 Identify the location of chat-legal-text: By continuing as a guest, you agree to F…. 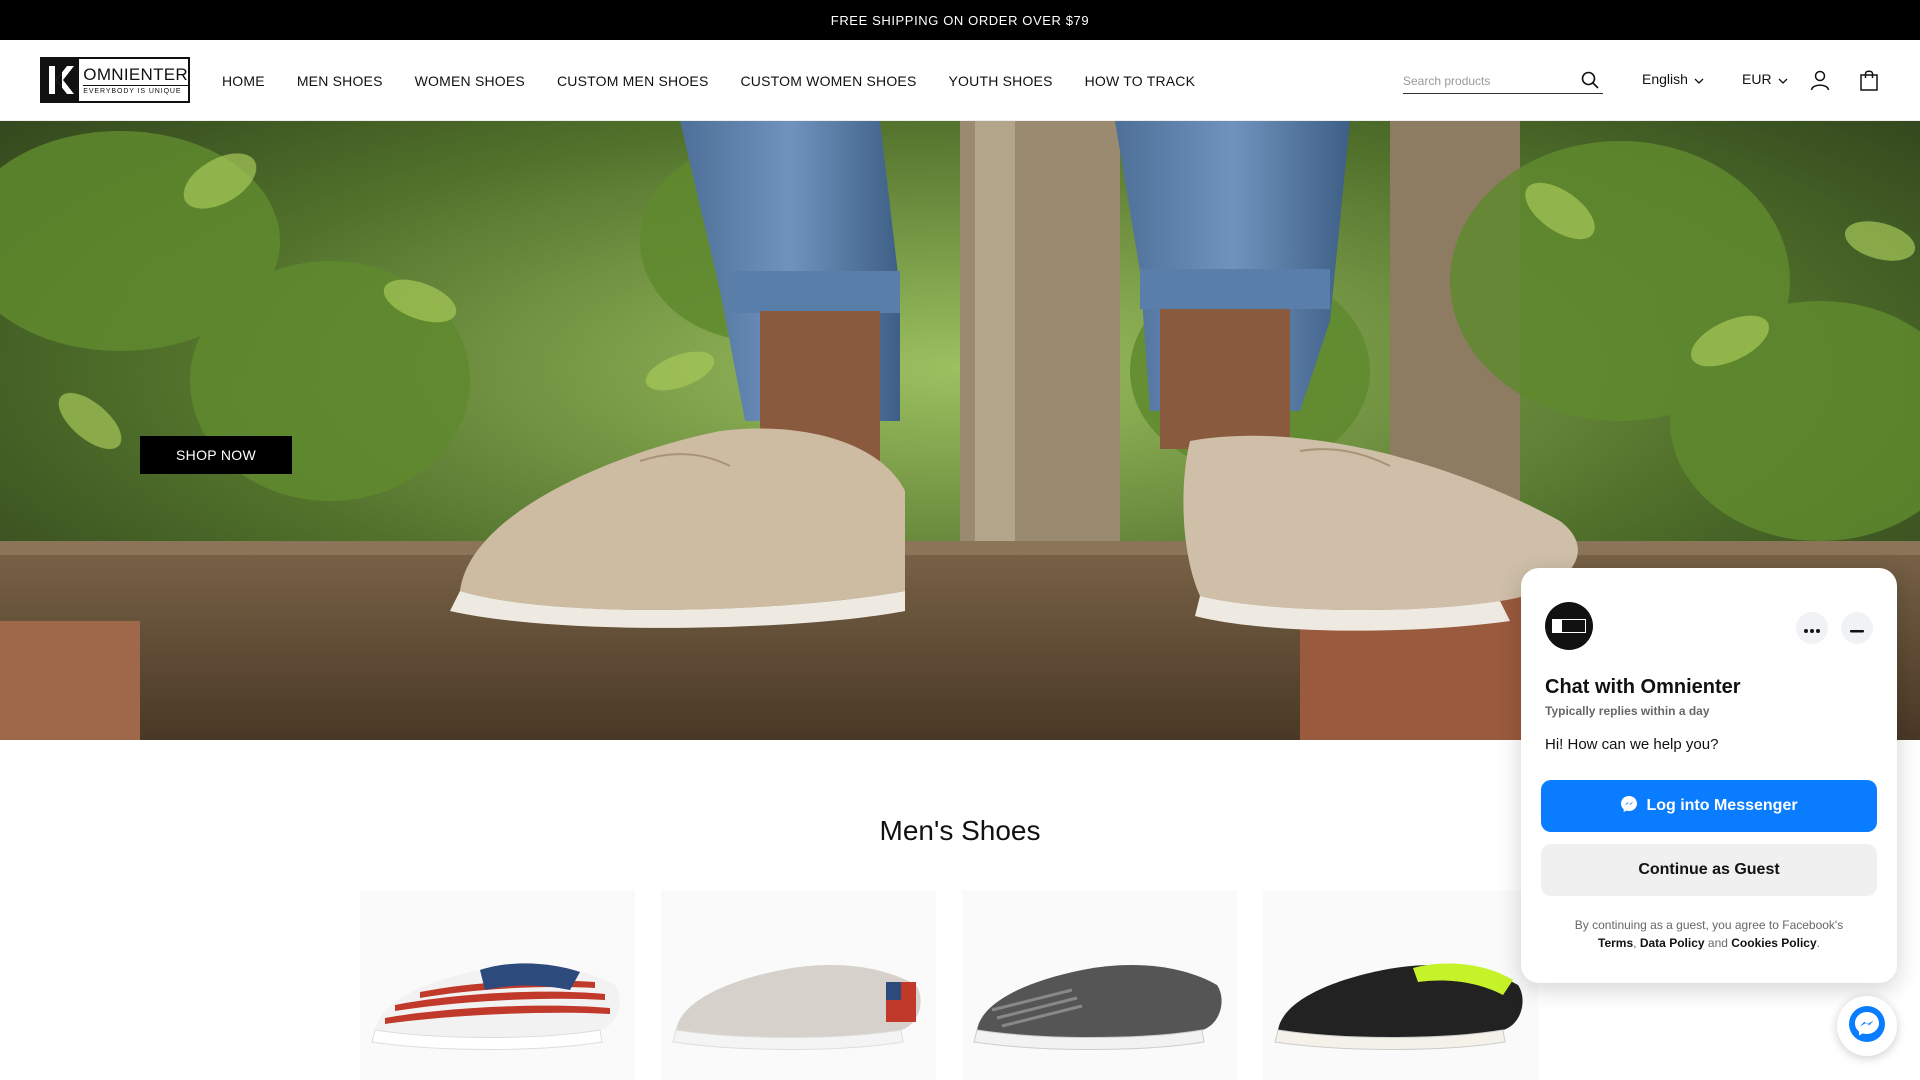
(1709, 934).